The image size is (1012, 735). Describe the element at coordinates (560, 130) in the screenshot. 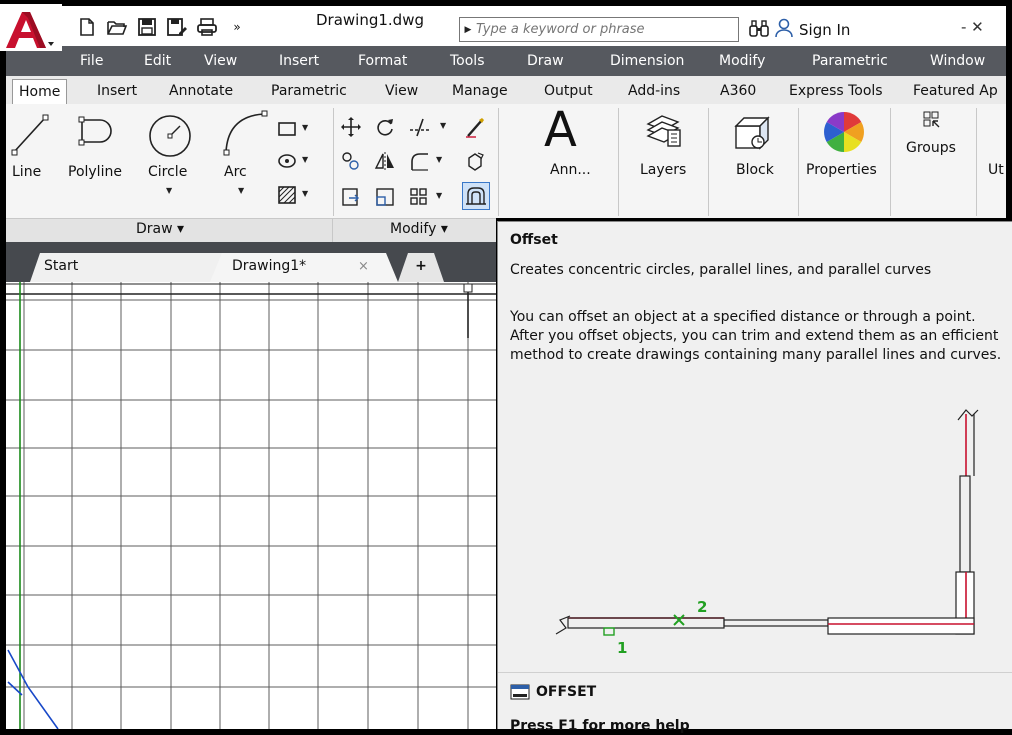

I see `text-a-icon: A` at that location.